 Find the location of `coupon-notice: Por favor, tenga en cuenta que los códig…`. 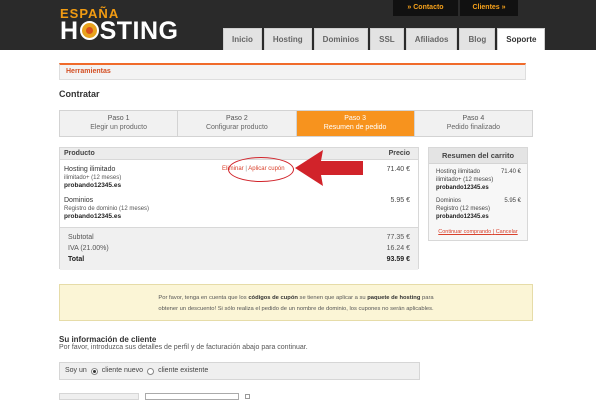

coupon-notice: Por favor, tenga en cuenta que los códig… is located at coordinates (296, 302).